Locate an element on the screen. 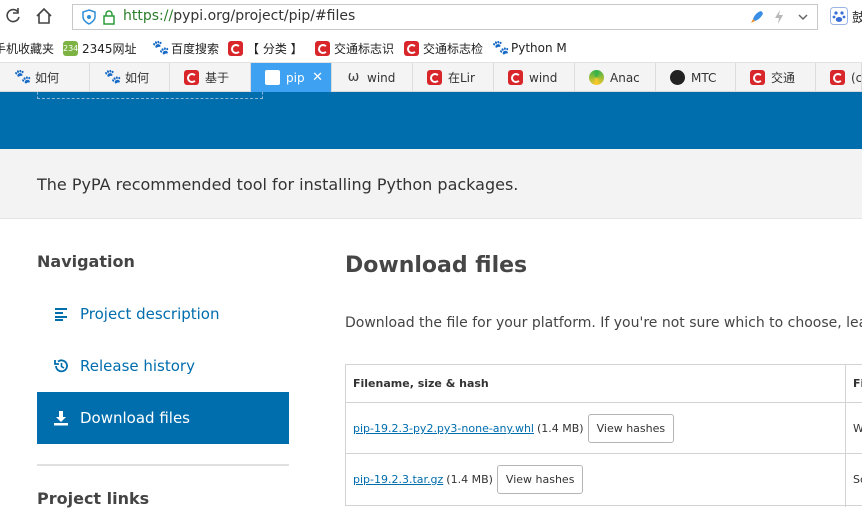  browser-tab: 基于 is located at coordinates (210, 77).